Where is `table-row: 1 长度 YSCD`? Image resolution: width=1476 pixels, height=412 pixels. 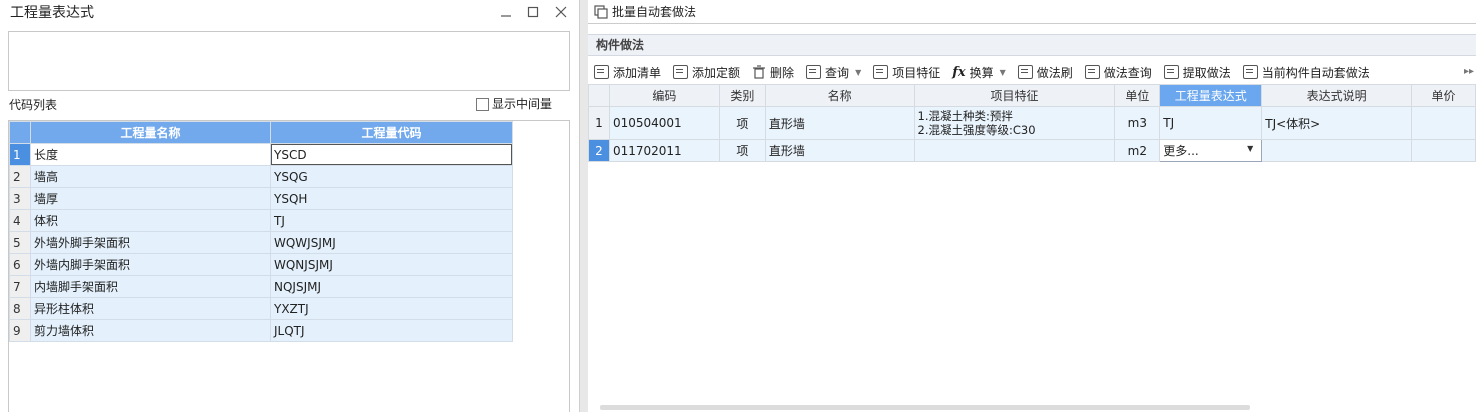 table-row: 1 长度 YSCD is located at coordinates (261, 154).